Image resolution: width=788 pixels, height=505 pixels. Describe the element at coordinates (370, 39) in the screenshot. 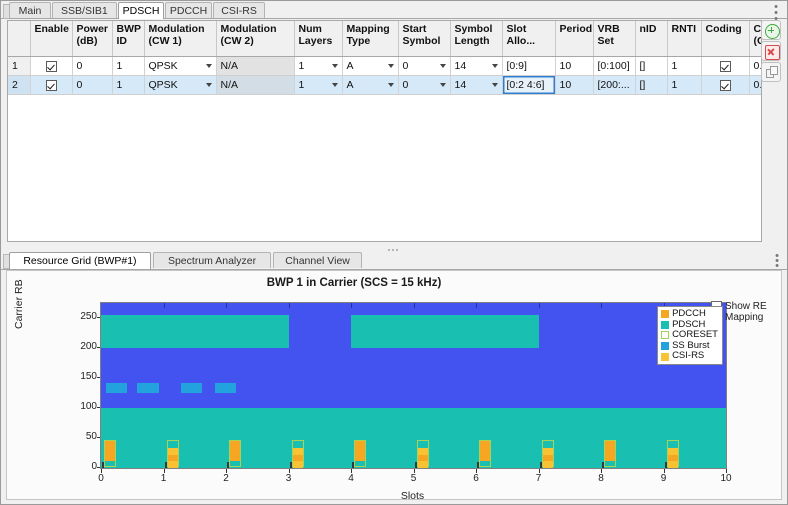

I see `col-header-mapping-type: Mapping Type` at that location.